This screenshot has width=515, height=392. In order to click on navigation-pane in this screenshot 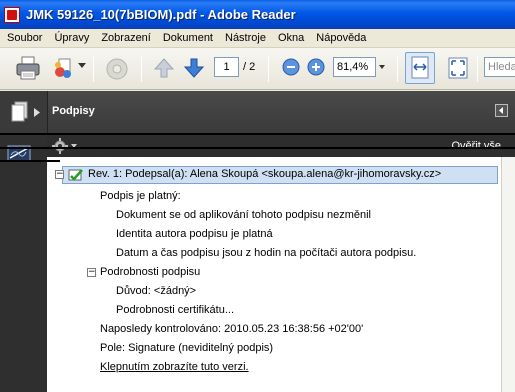, I will do `click(23, 241)`.